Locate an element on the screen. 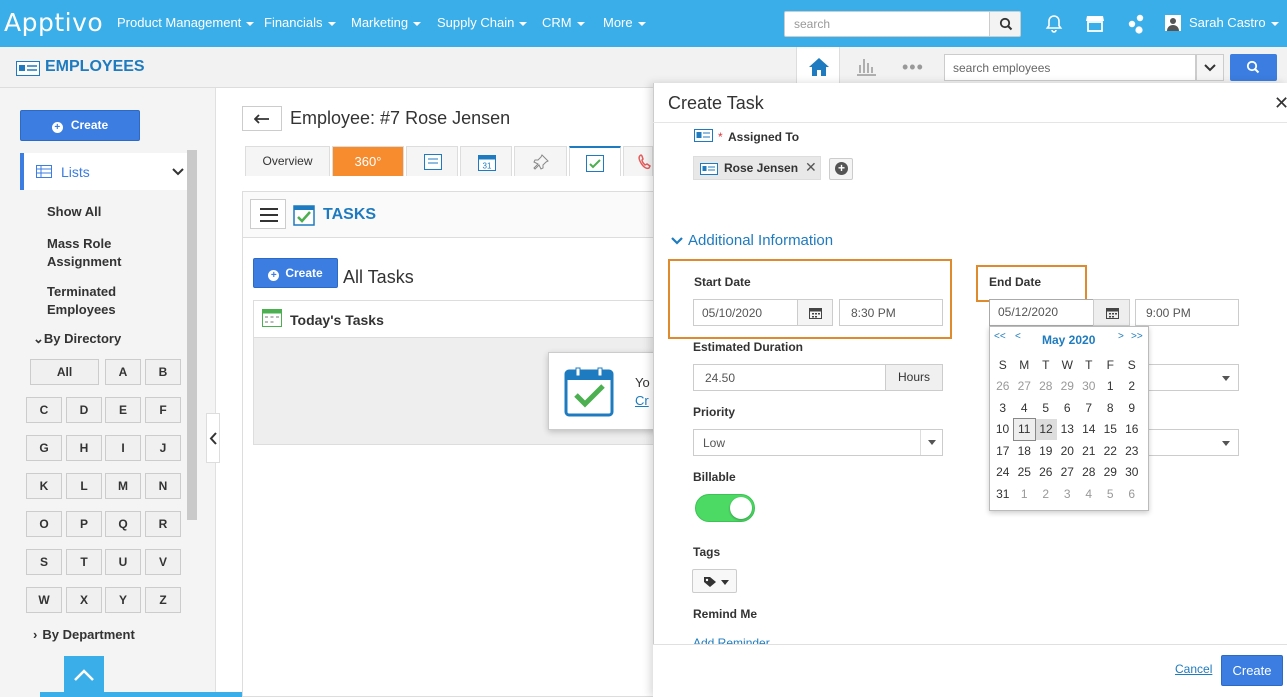 This screenshot has width=1287, height=697. home-tab is located at coordinates (818, 67).